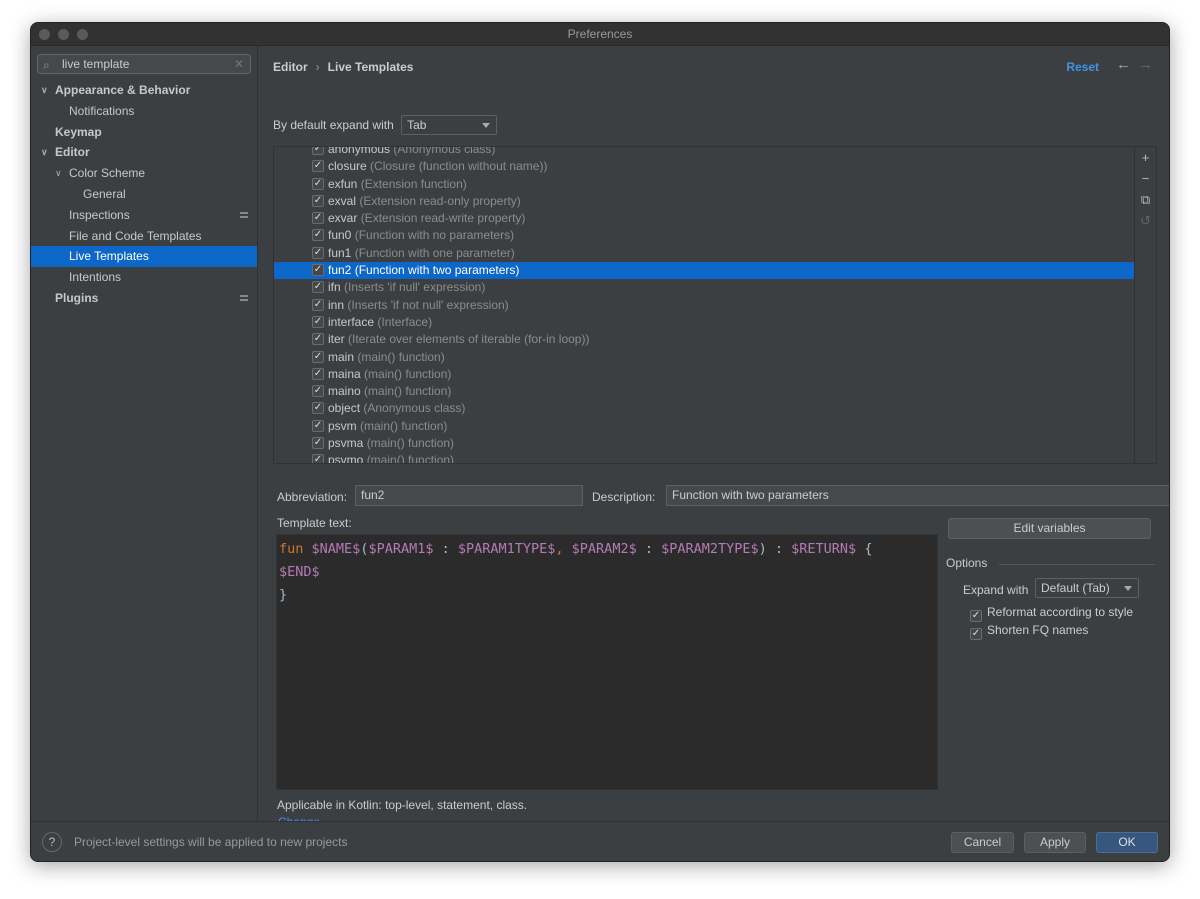  Describe the element at coordinates (917, 495) in the screenshot. I see `description-input: Function with two parameters` at that location.